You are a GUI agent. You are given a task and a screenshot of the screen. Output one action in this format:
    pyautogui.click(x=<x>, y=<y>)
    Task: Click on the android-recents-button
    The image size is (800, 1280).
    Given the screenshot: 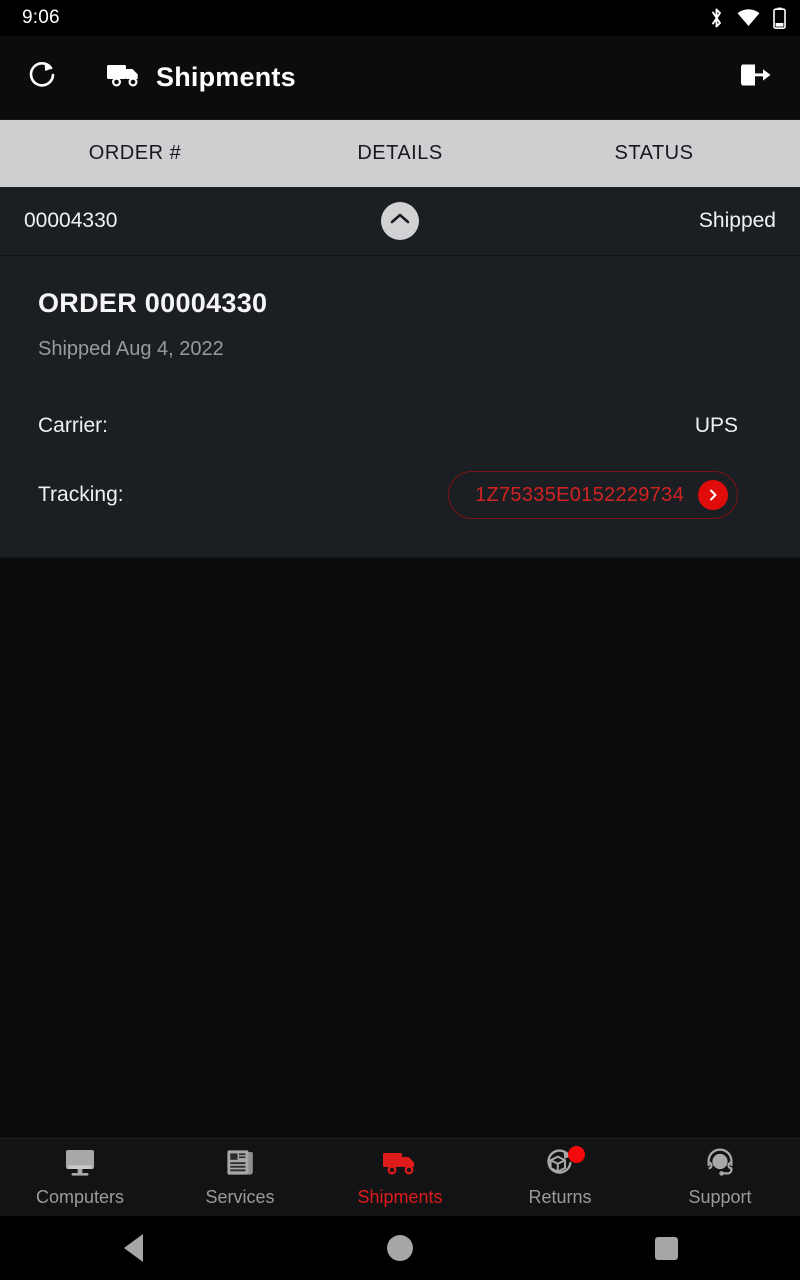 What is the action you would take?
    pyautogui.click(x=666, y=1248)
    